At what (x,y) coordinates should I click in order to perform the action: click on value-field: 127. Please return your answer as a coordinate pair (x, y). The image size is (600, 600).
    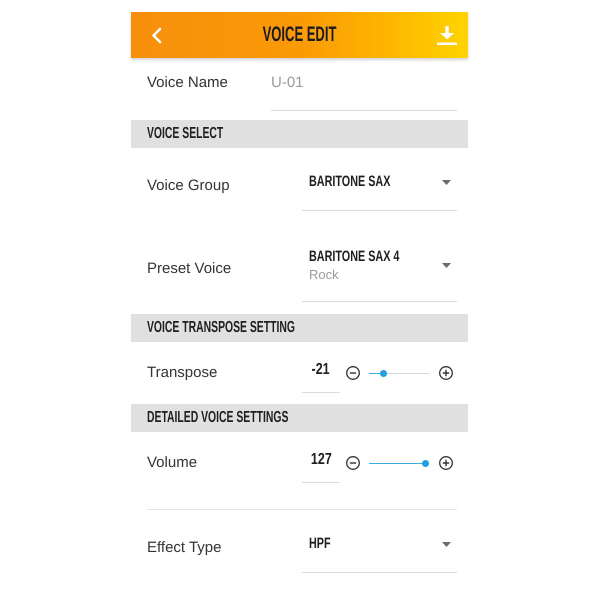
    Looking at the image, I should click on (321, 463).